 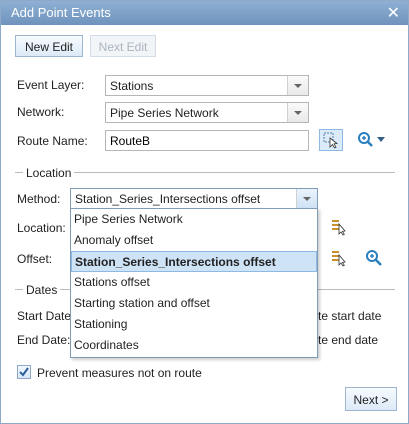 I want to click on prevent-measures-label: Prevent measures not on route, so click(x=119, y=373).